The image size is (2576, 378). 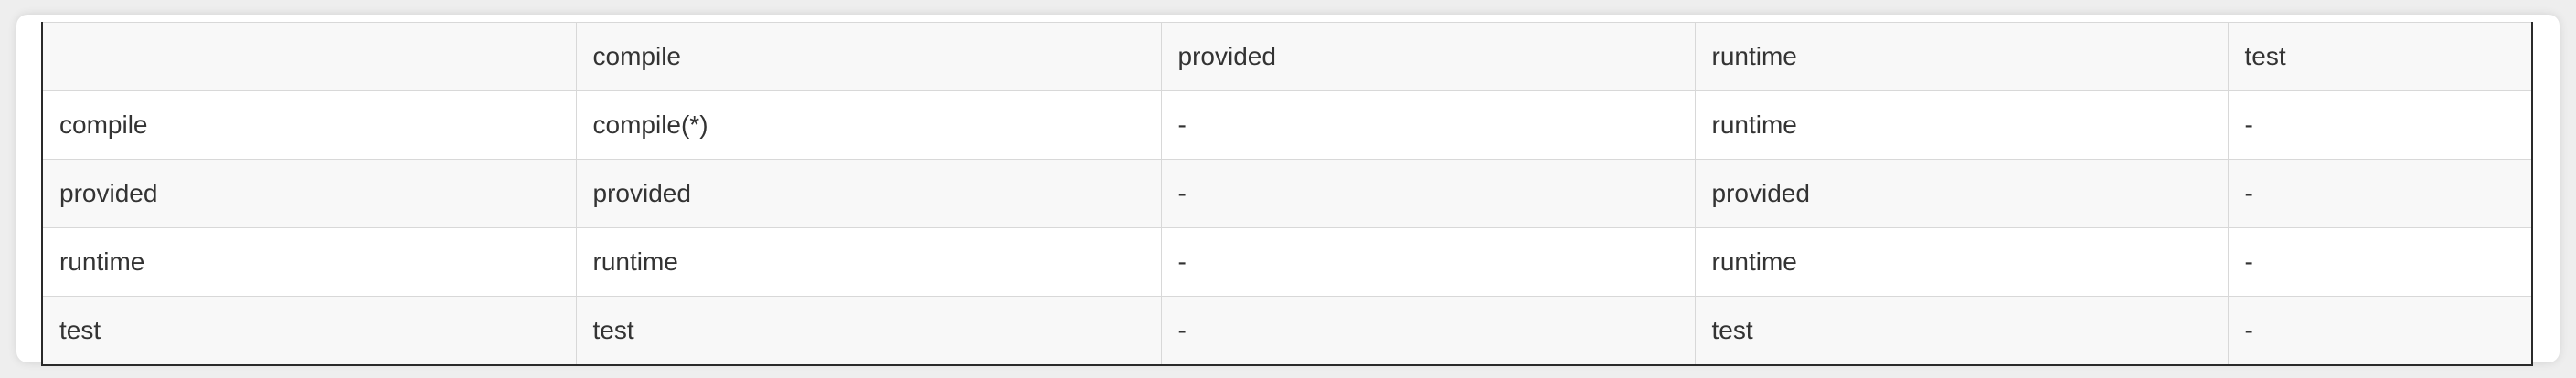 I want to click on header-cell-corner, so click(x=309, y=56).